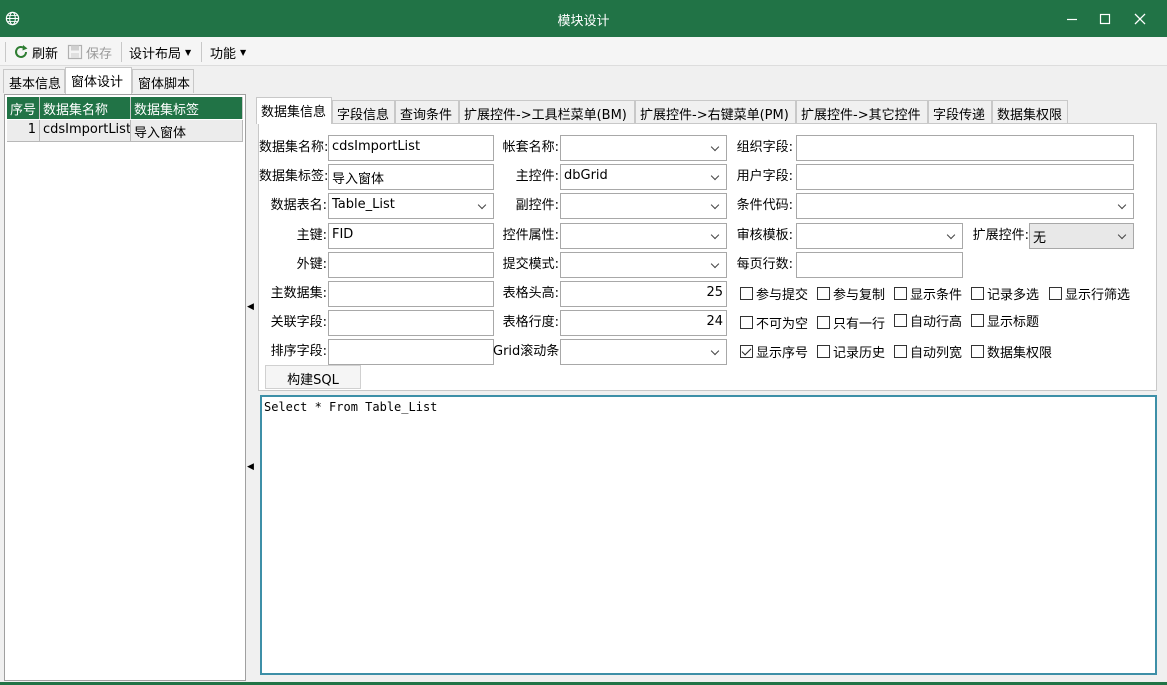 Image resolution: width=1167 pixels, height=685 pixels. I want to click on tab-form-script: 窗体脚本, so click(163, 81).